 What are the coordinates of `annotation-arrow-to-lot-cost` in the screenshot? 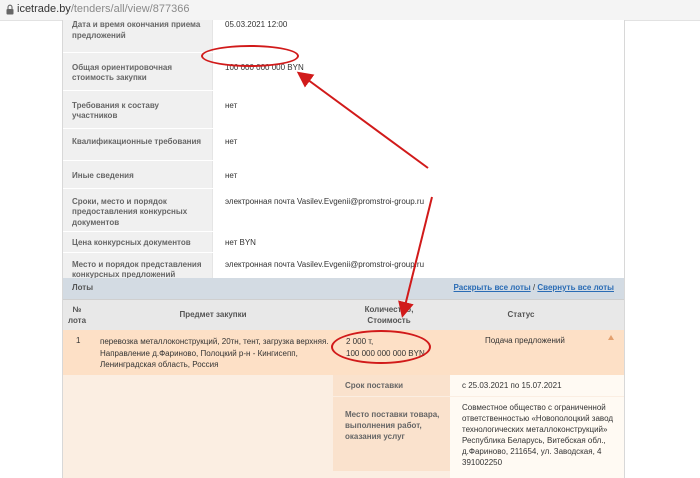 It's located at (415, 257).